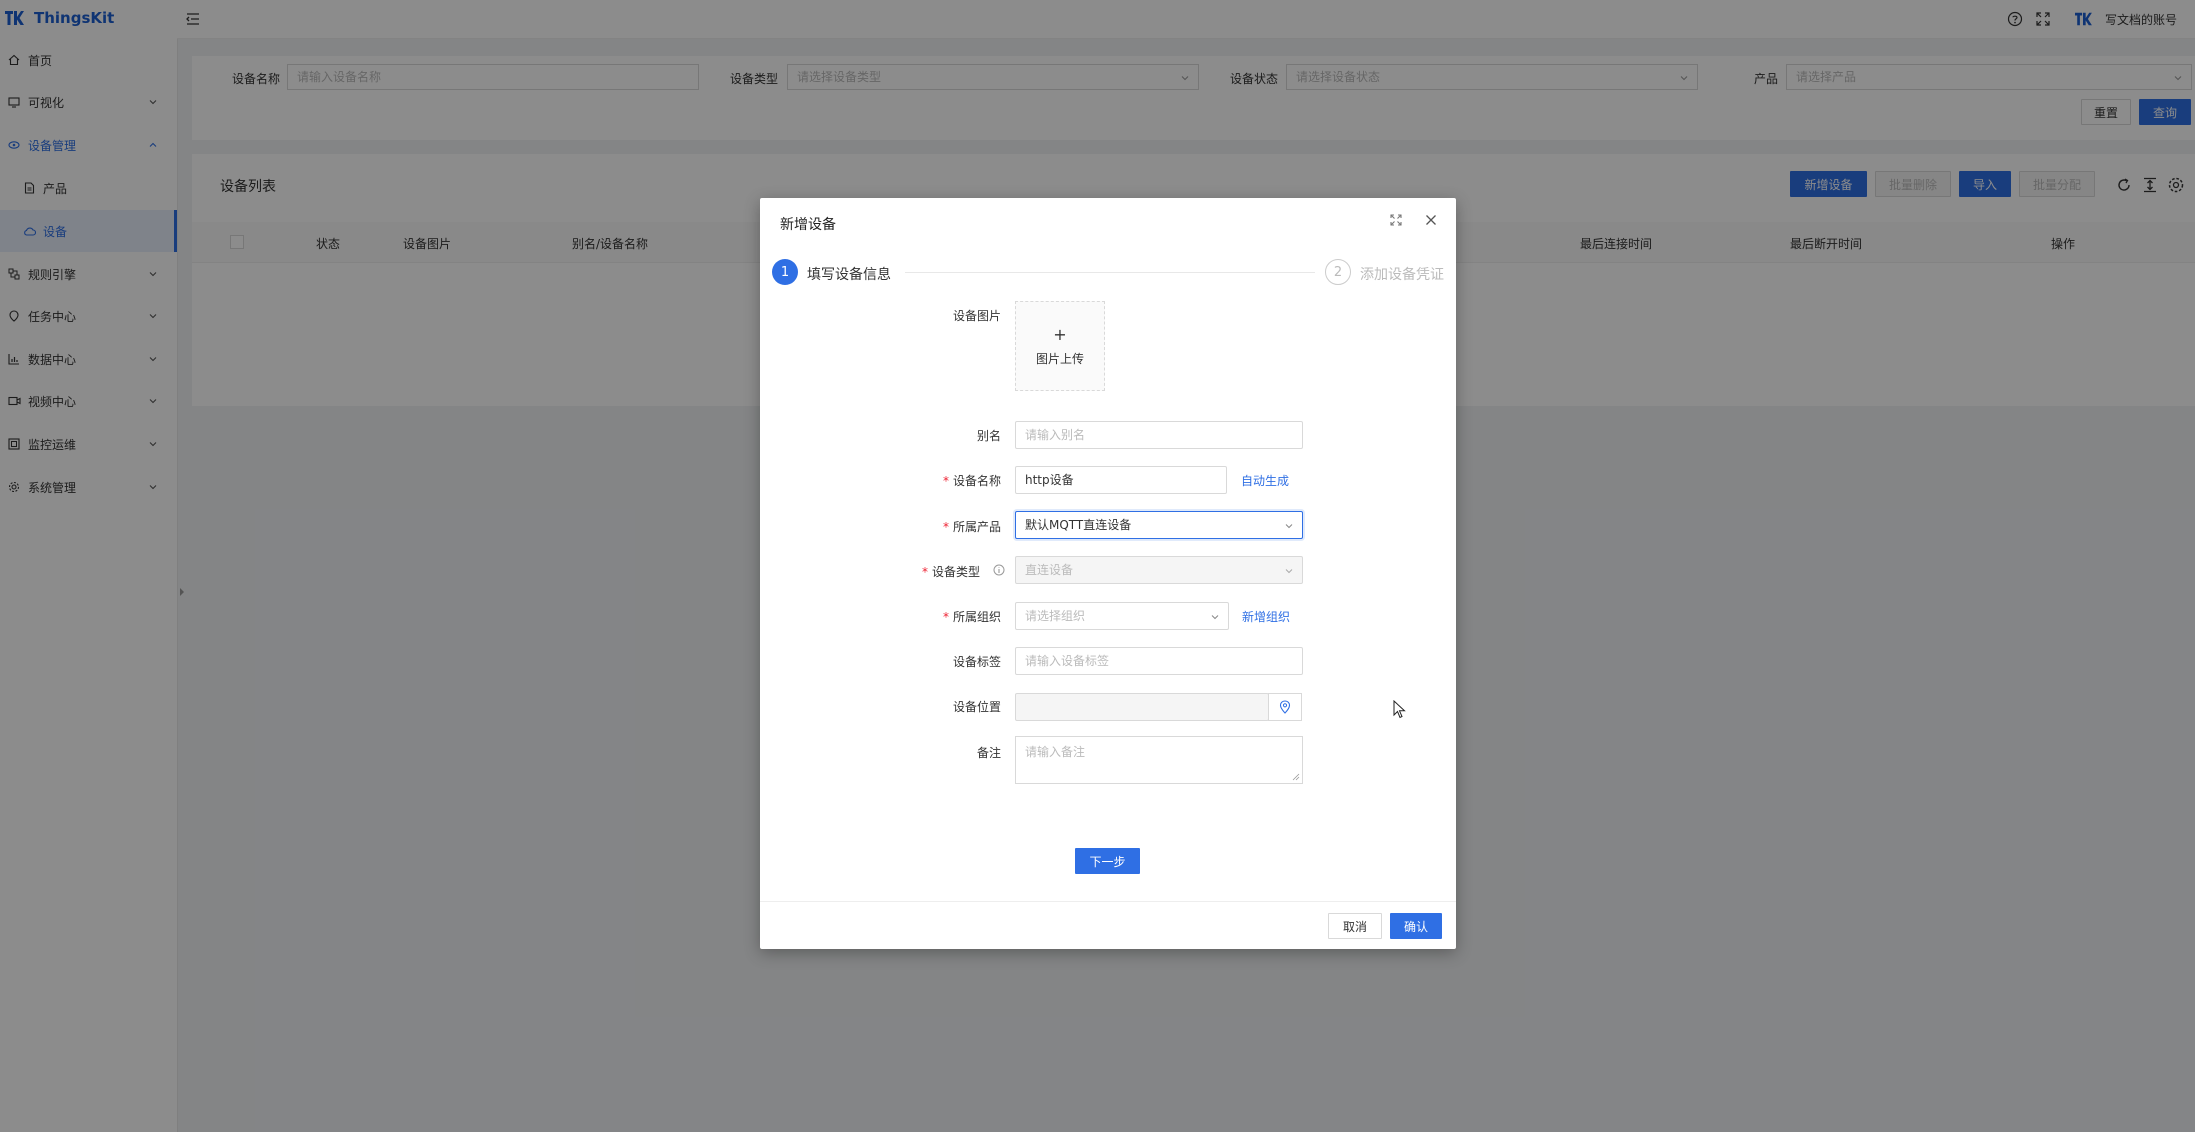 This screenshot has height=1132, width=2195. Describe the element at coordinates (1121, 480) in the screenshot. I see `device-name-input: http设备` at that location.